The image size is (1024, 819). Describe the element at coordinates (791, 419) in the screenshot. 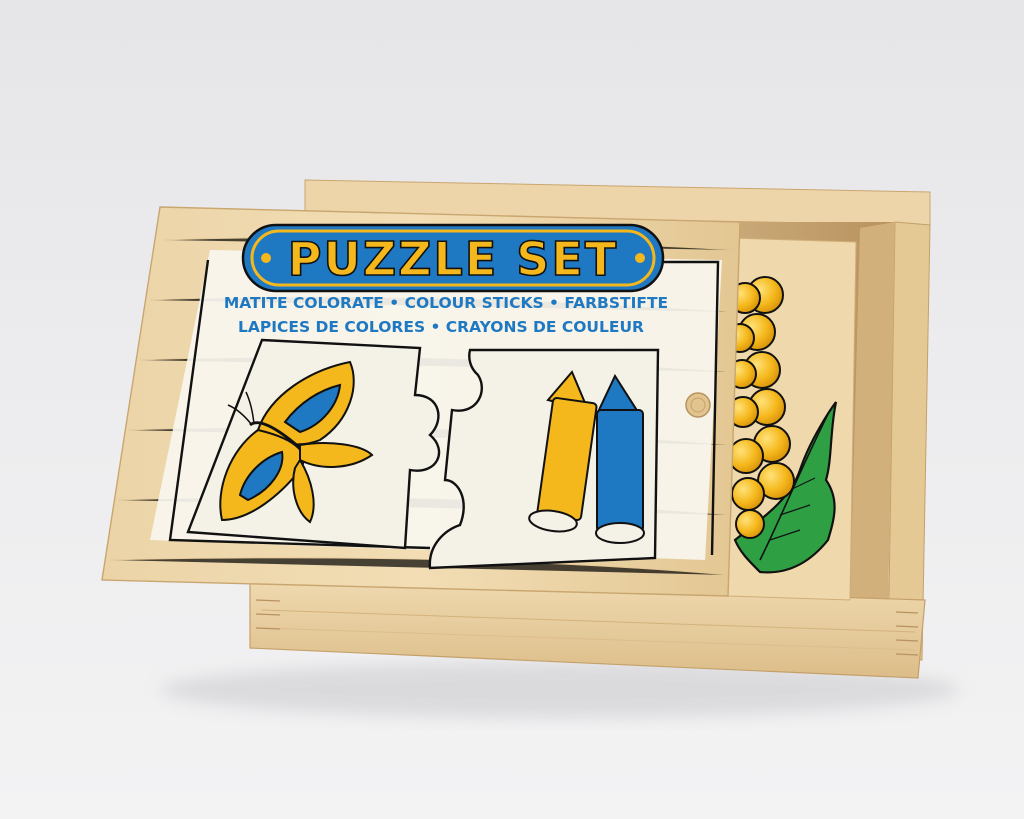

I see `grapes-puzzle-piece` at that location.